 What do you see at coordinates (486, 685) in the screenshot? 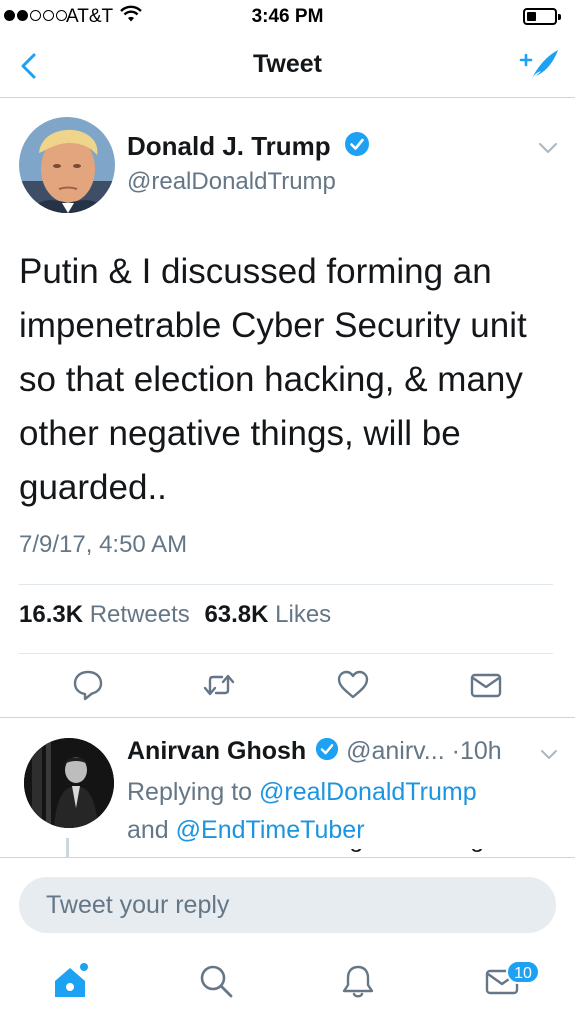
I see `direct-message-icon` at bounding box center [486, 685].